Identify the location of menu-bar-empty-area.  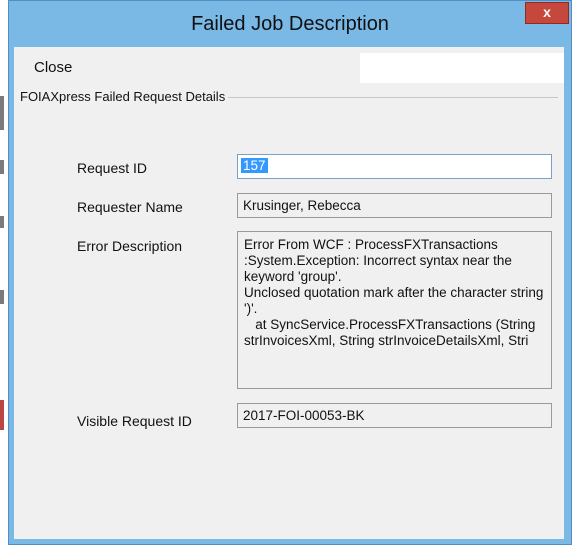
(462, 68).